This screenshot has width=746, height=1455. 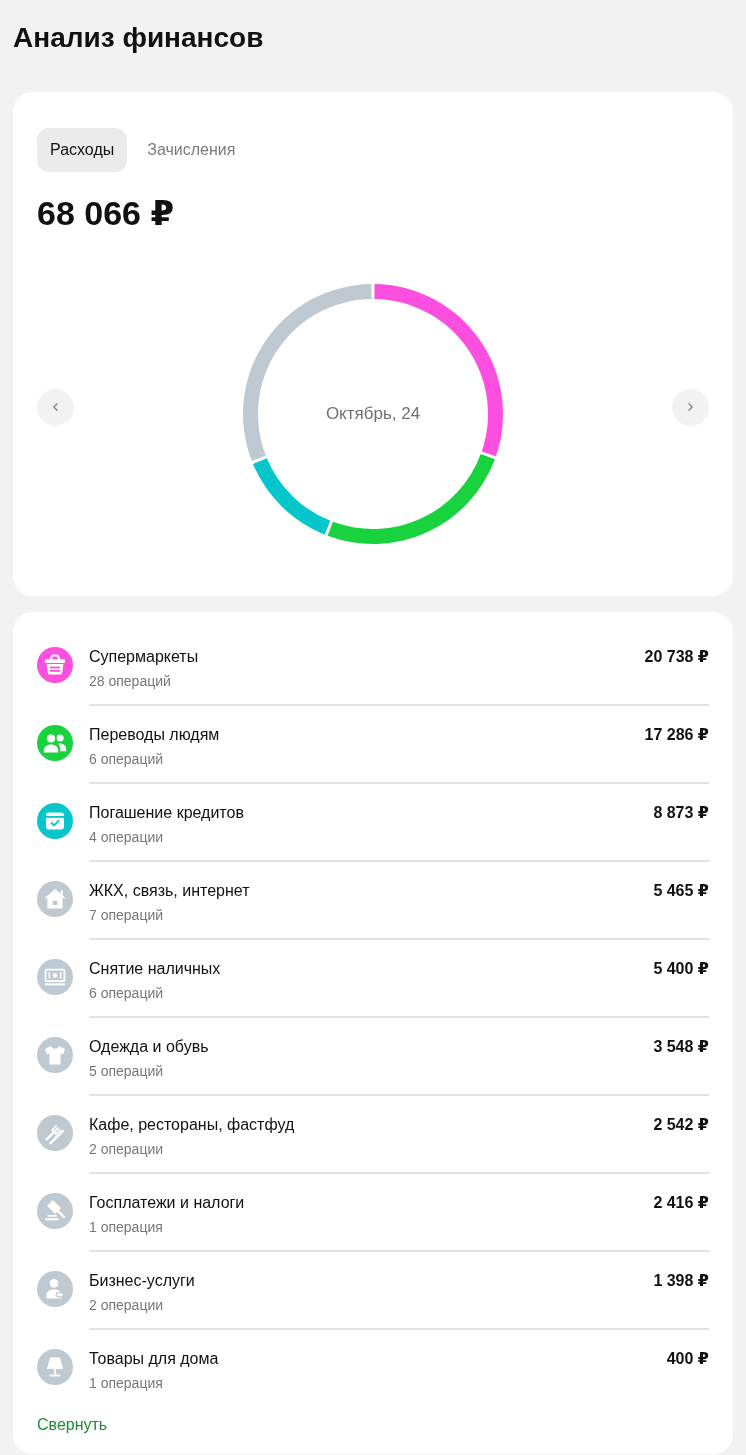 I want to click on category-name: Кафе, рестораны, фастфуд, so click(x=192, y=1125).